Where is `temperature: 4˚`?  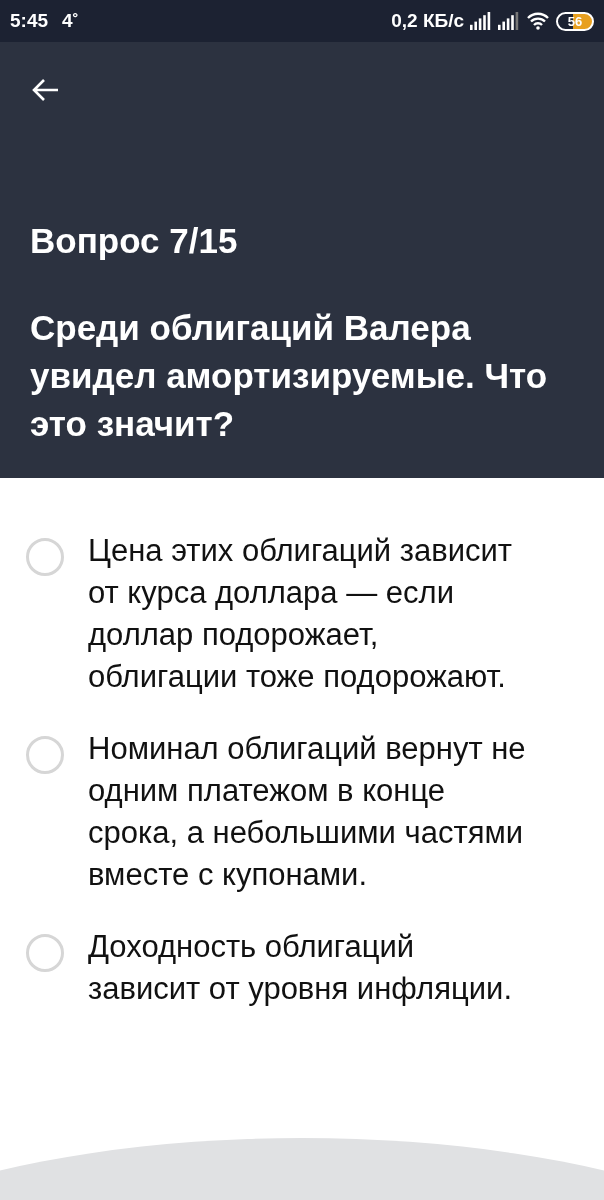
temperature: 4˚ is located at coordinates (70, 20).